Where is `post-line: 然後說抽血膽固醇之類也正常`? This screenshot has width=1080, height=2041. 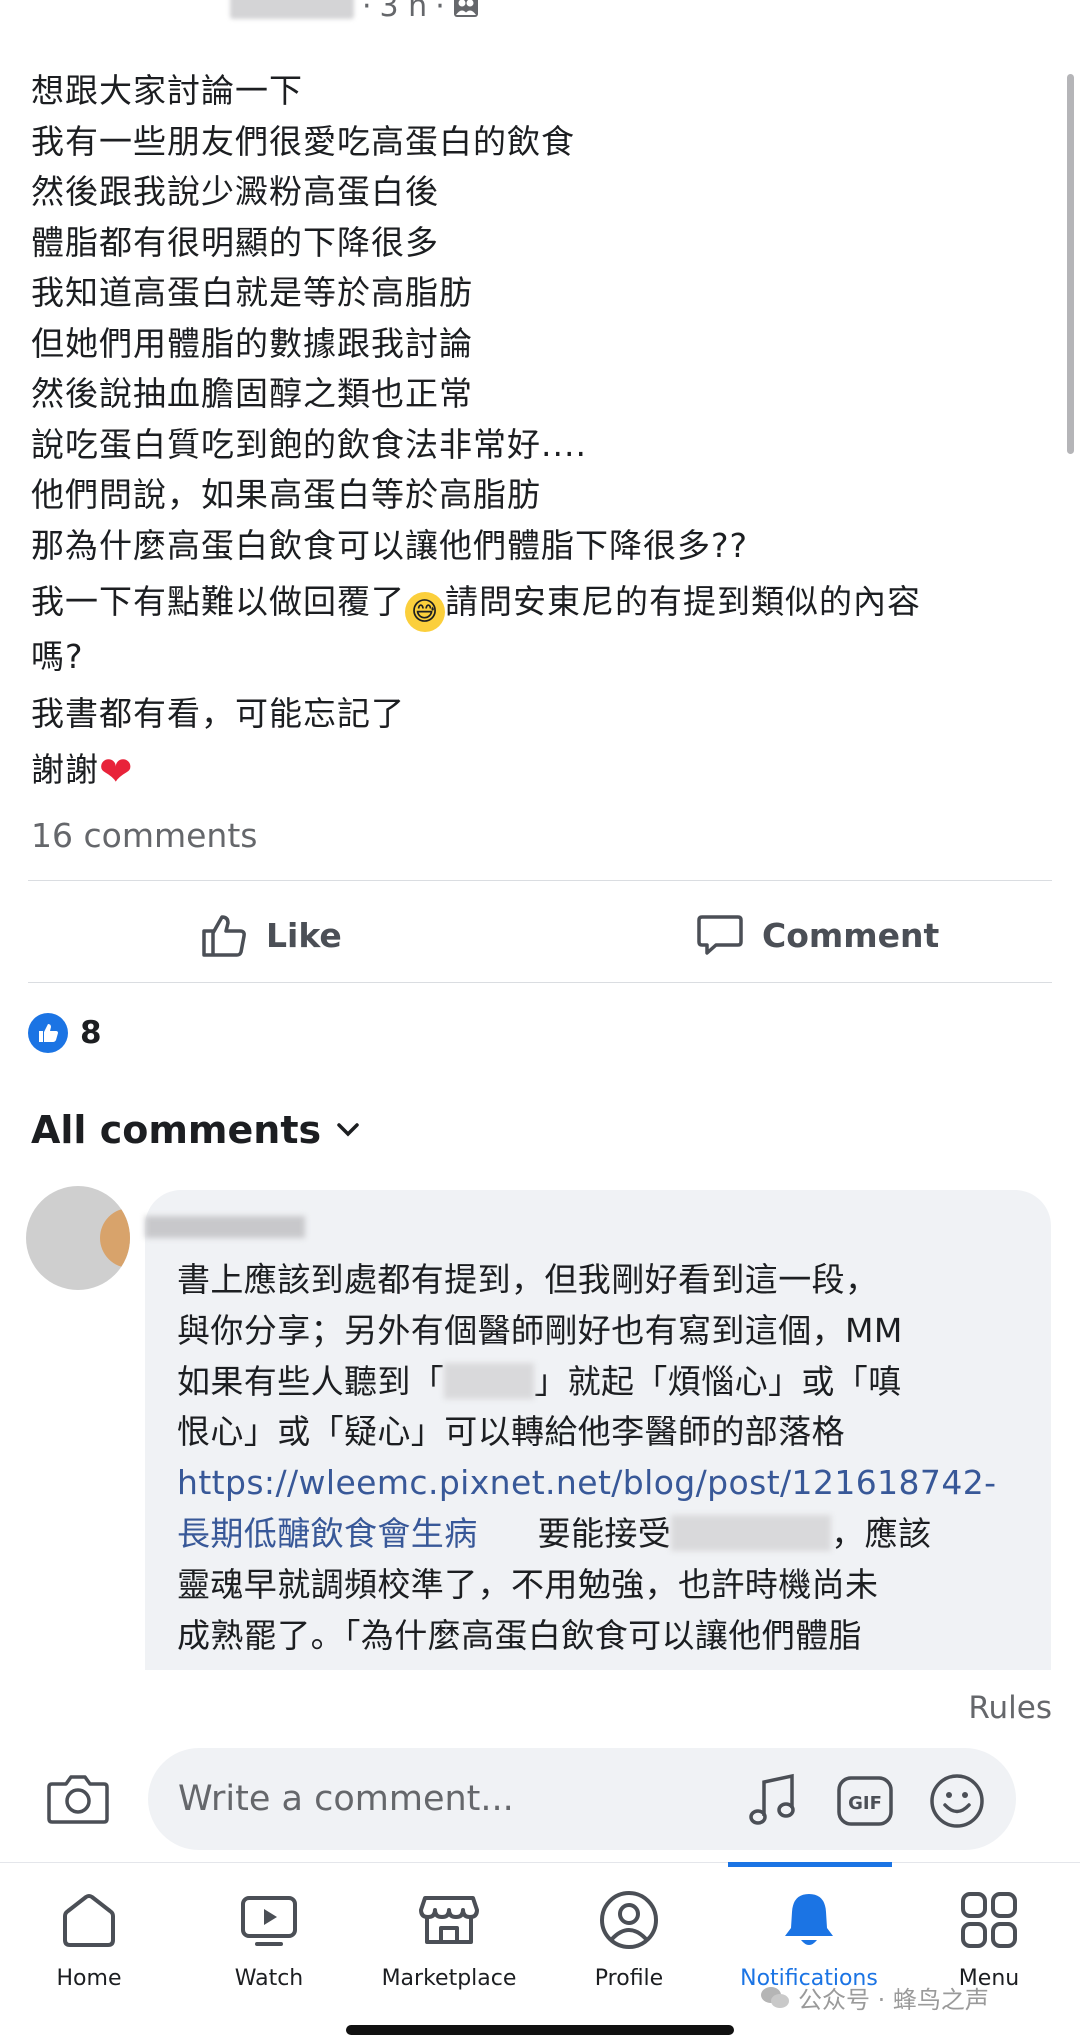 post-line: 然後說抽血膽固醇之類也正常 is located at coordinates (252, 393).